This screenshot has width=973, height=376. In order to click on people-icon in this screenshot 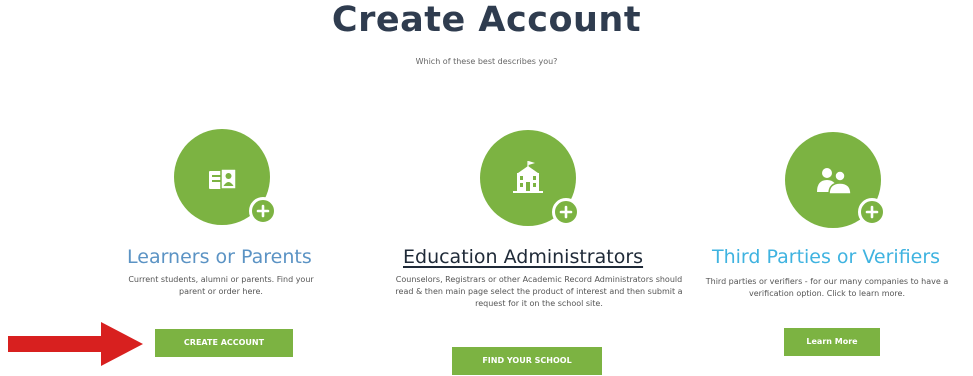, I will do `click(834, 181)`.